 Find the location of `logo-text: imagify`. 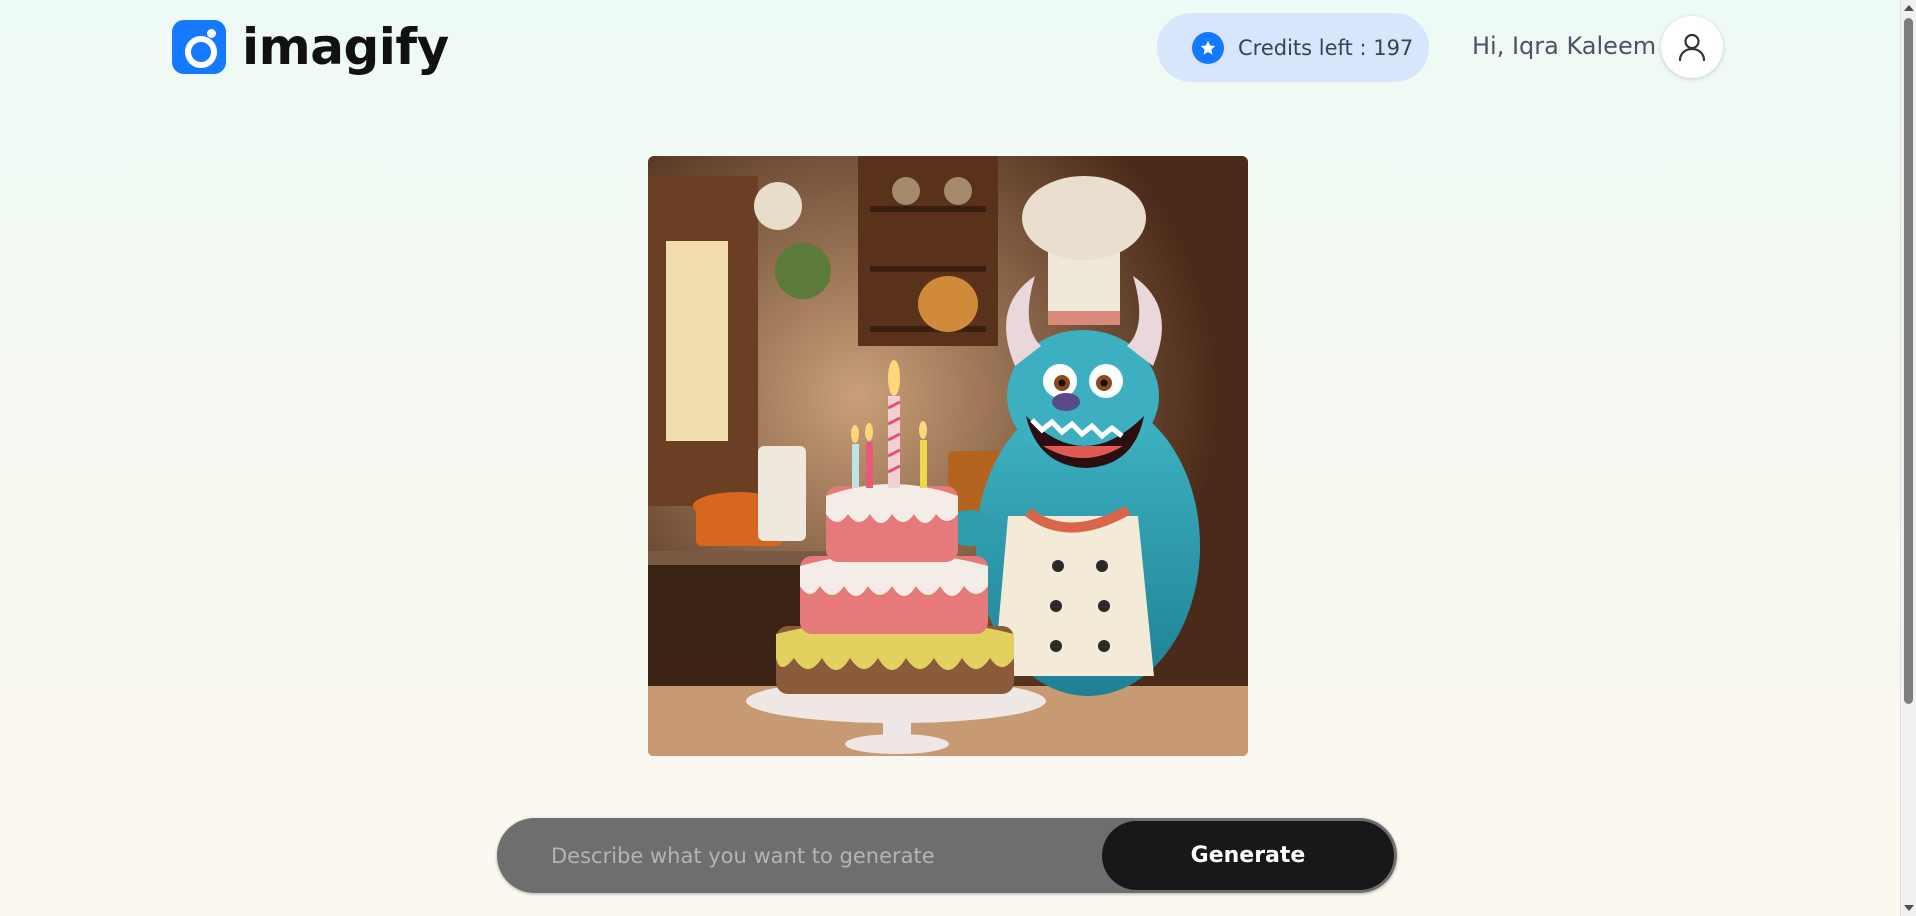

logo-text: imagify is located at coordinates (345, 47).